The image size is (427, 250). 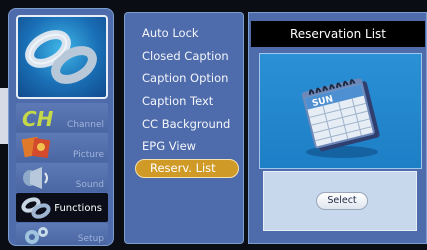 I want to click on calendar-icon: SUN, so click(x=340, y=118).